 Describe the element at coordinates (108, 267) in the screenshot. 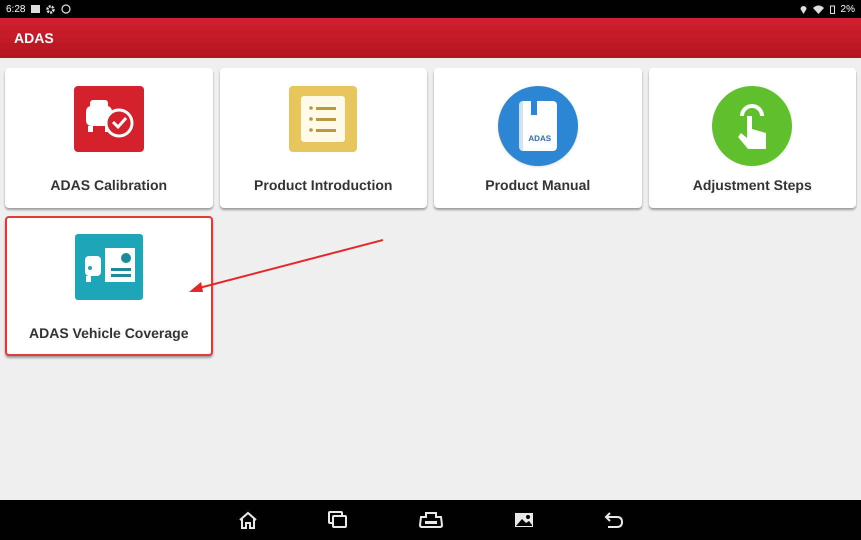

I see `car-card-icon` at that location.